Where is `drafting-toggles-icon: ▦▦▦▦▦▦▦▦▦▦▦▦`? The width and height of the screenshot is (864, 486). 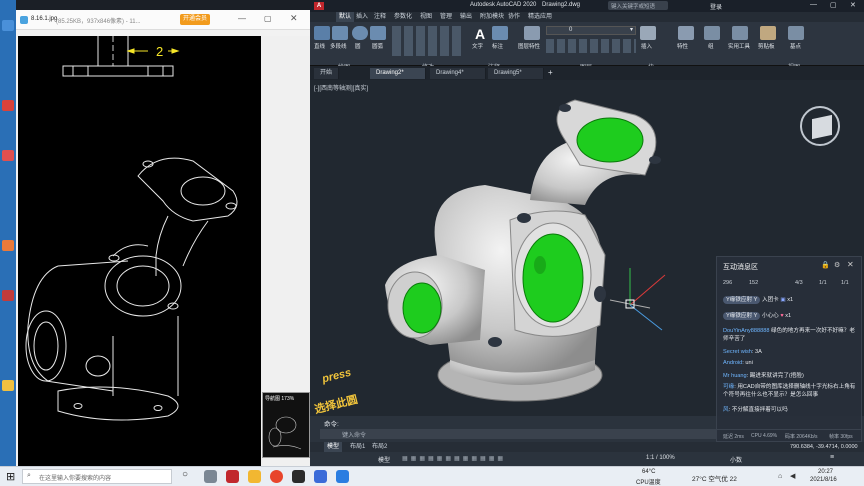 drafting-toggles-icon: ▦▦▦▦▦▦▦▦▦▦▦▦ is located at coordinates (454, 458).